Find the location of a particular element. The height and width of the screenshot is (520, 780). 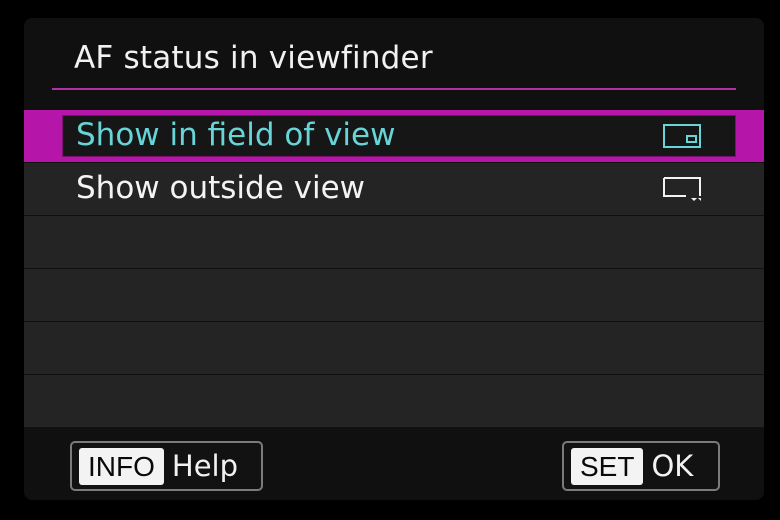

option-label: Show in field of view is located at coordinates (236, 135).